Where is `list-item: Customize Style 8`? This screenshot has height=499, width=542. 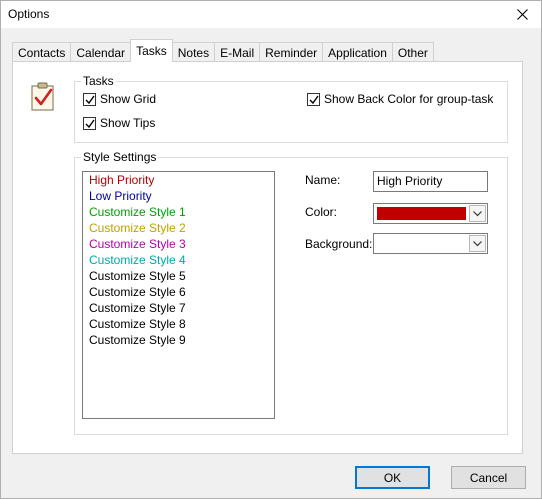 list-item: Customize Style 8 is located at coordinates (178, 324).